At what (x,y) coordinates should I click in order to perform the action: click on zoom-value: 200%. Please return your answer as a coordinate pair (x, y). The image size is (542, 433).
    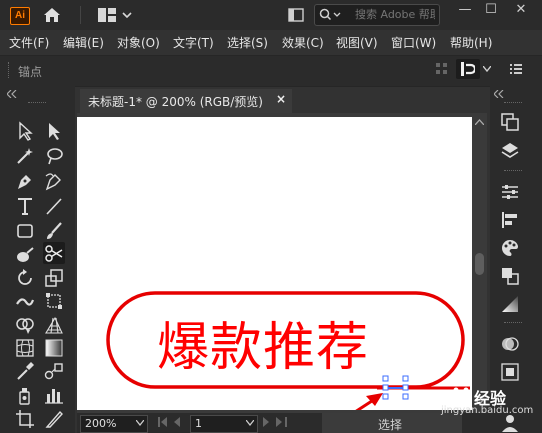
    Looking at the image, I should click on (101, 423).